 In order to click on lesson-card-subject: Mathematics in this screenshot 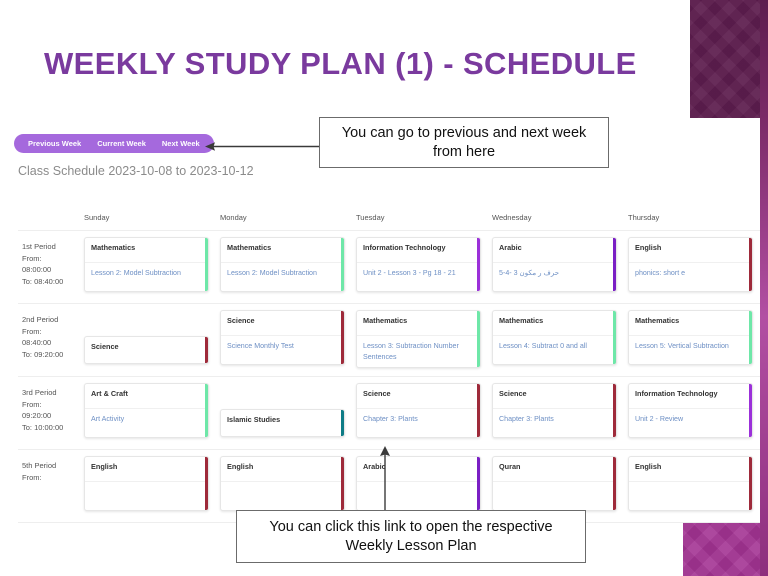, I will do `click(418, 323)`.